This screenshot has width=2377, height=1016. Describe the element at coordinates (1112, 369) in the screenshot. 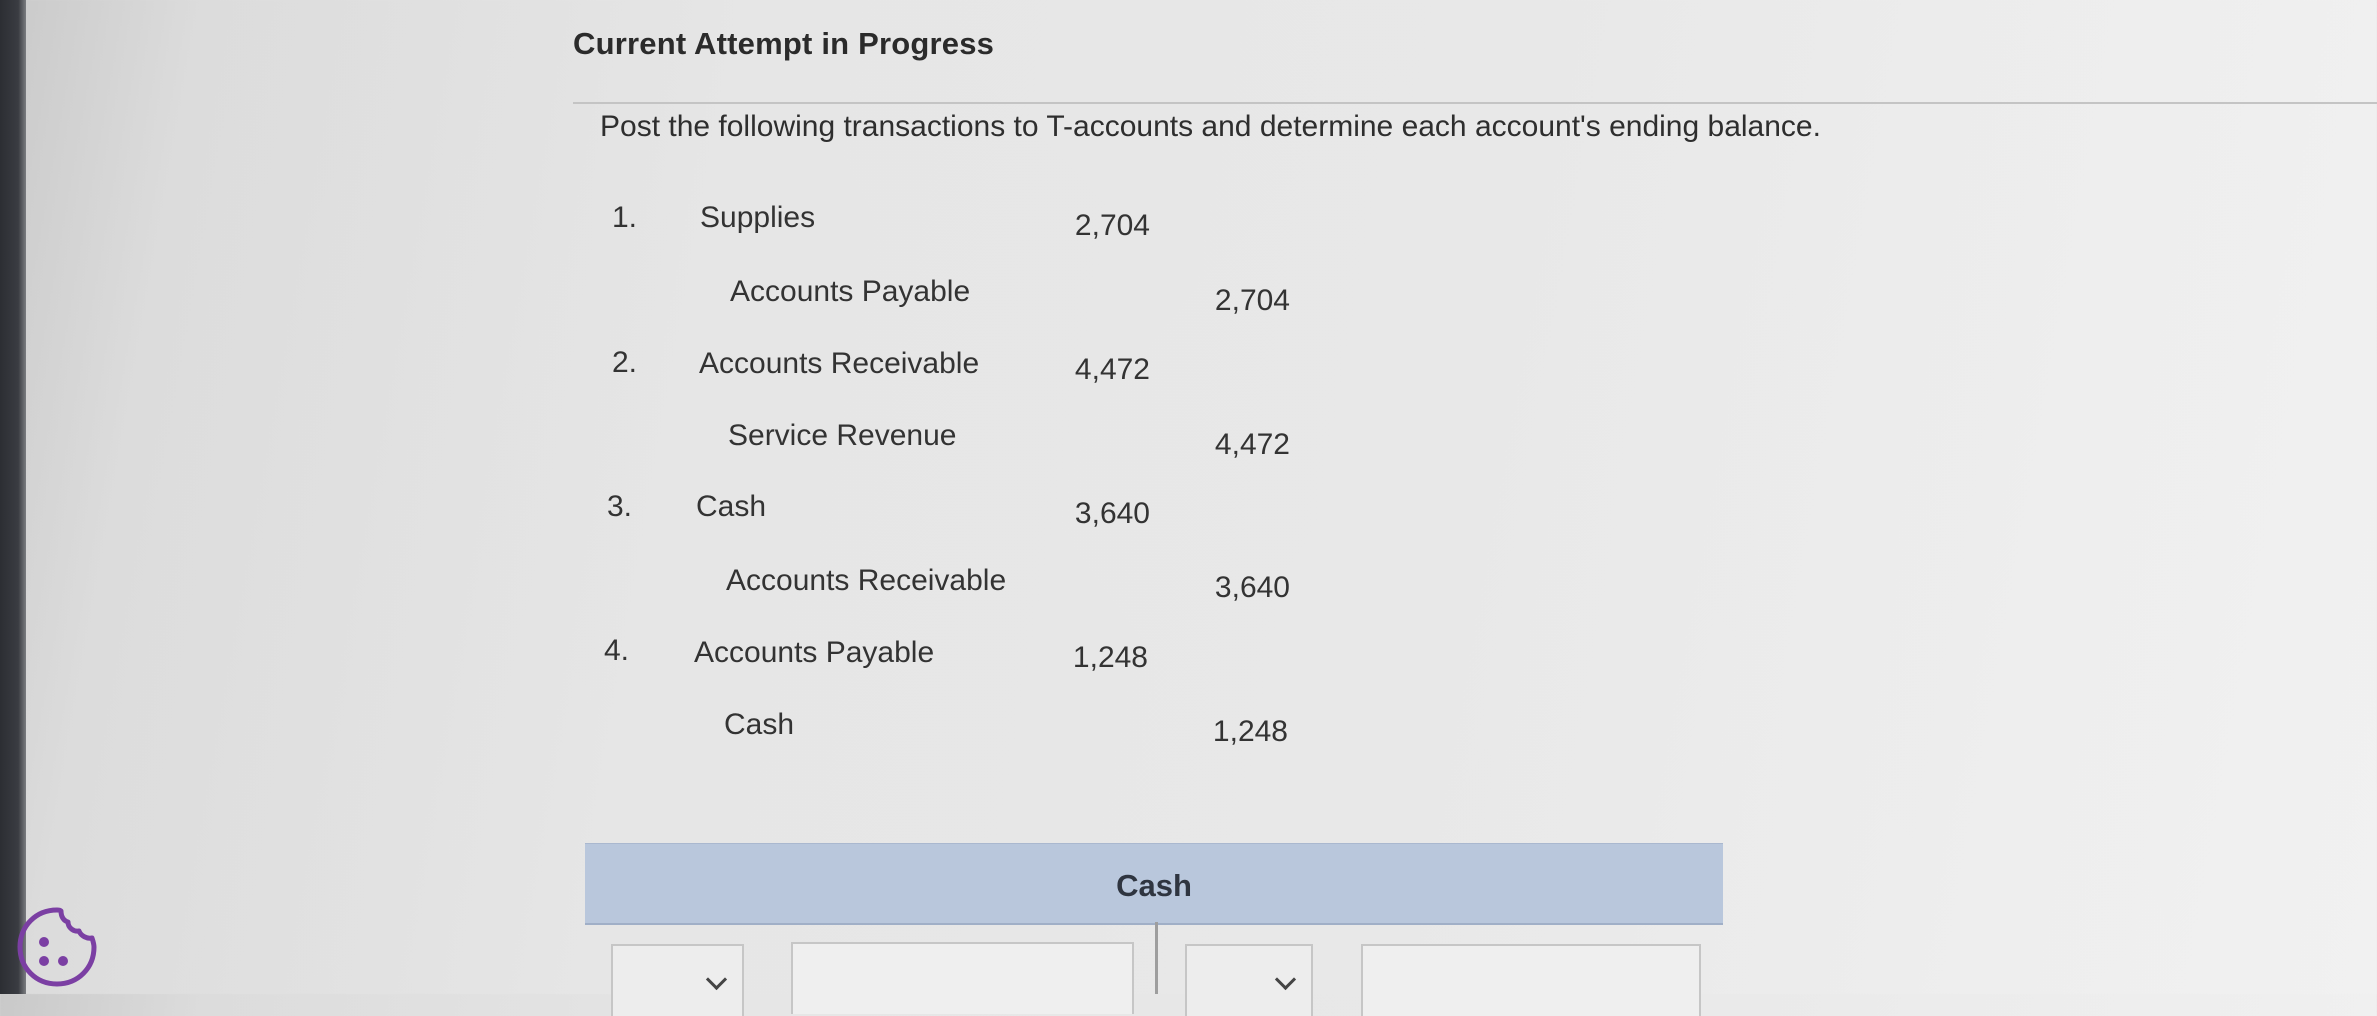

I see `debit-amount: 4,472` at that location.